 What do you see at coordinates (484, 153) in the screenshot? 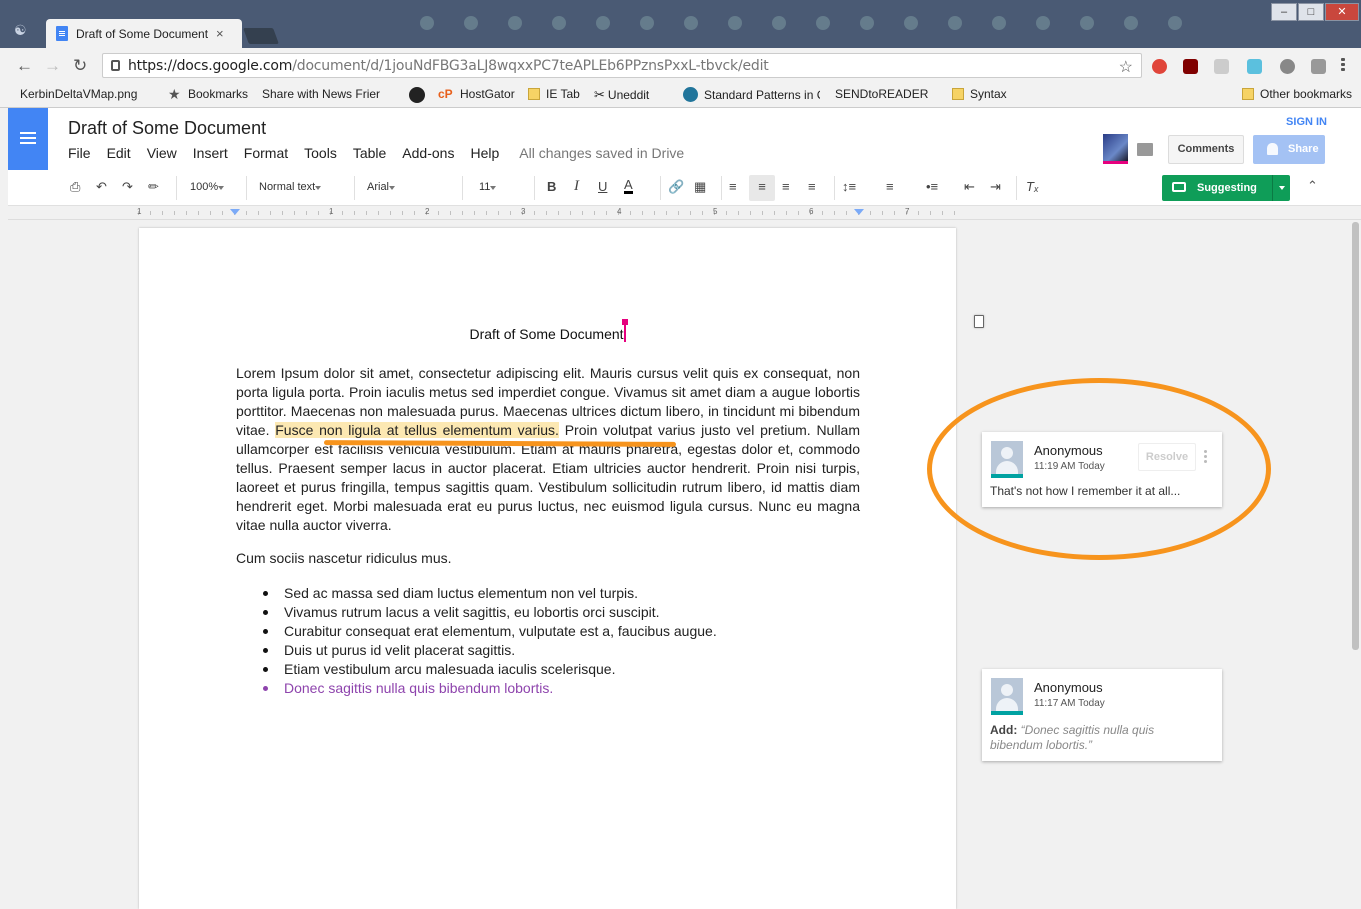
I see `menu-help: Help` at bounding box center [484, 153].